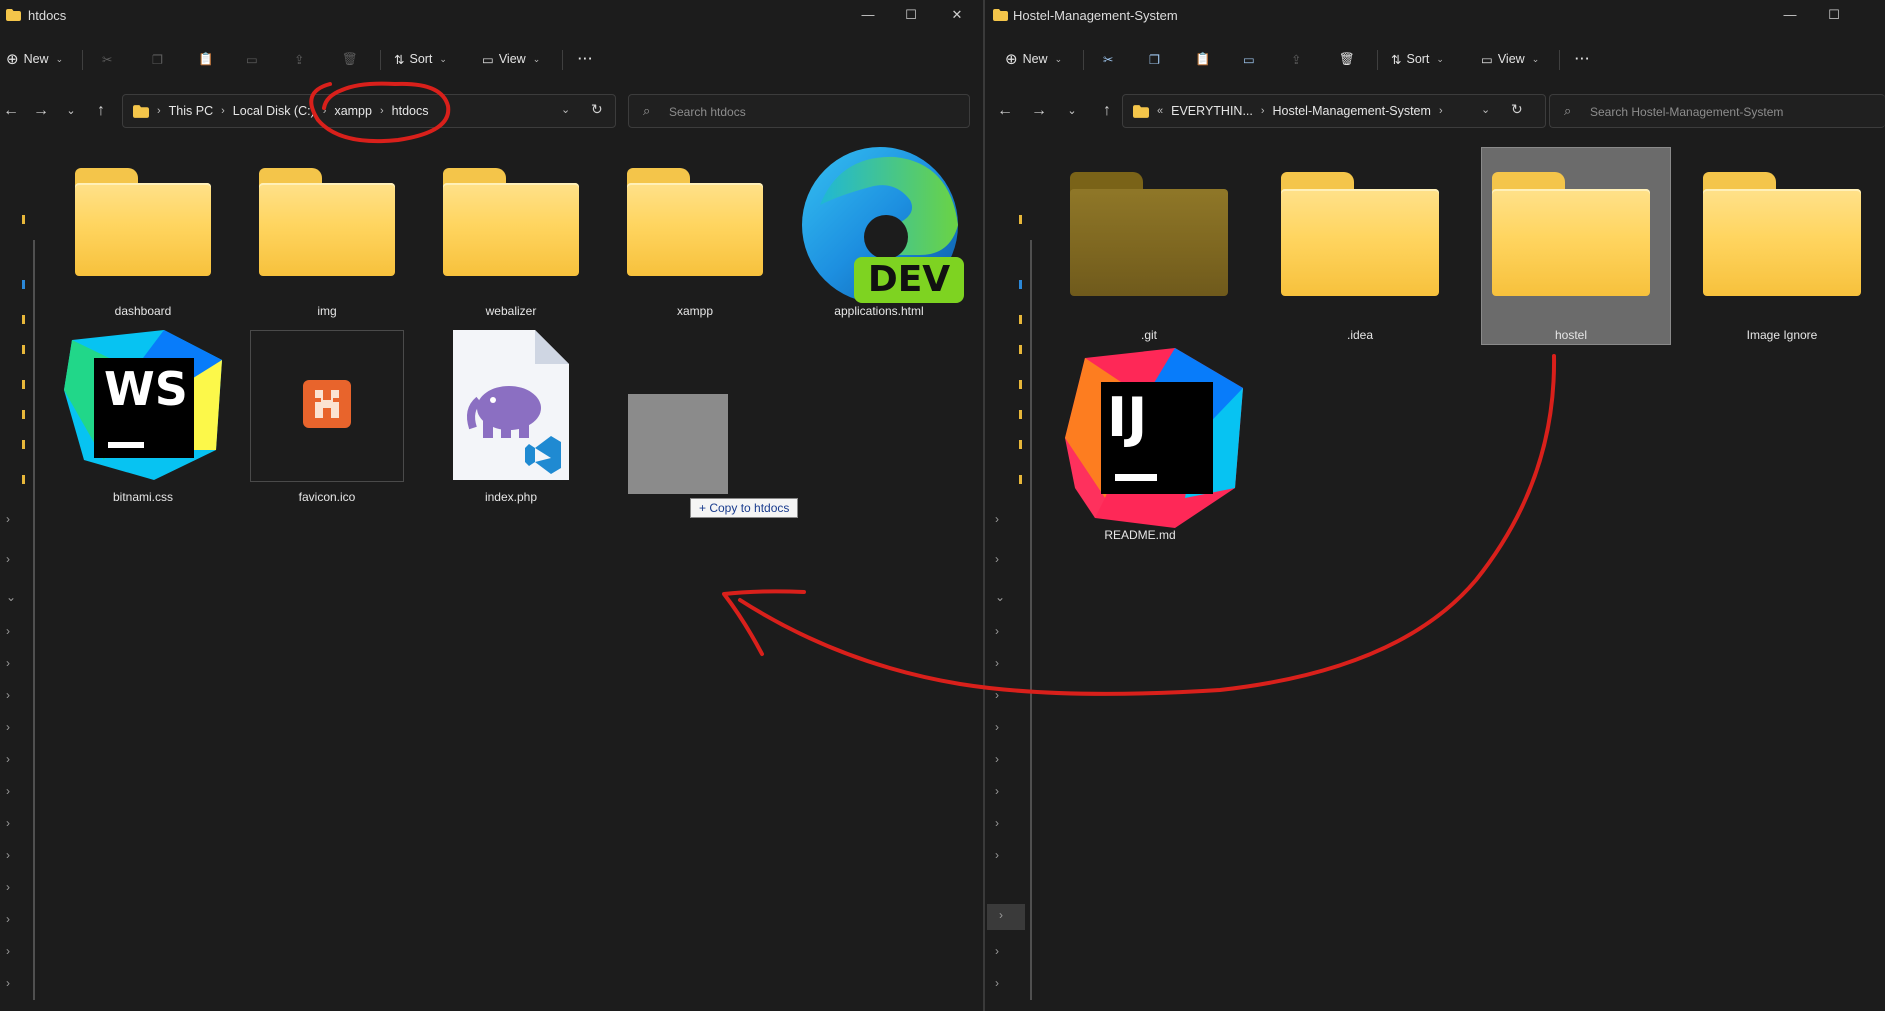 This screenshot has width=1885, height=1011. I want to click on annotation-arrow-head, so click(764, 622).